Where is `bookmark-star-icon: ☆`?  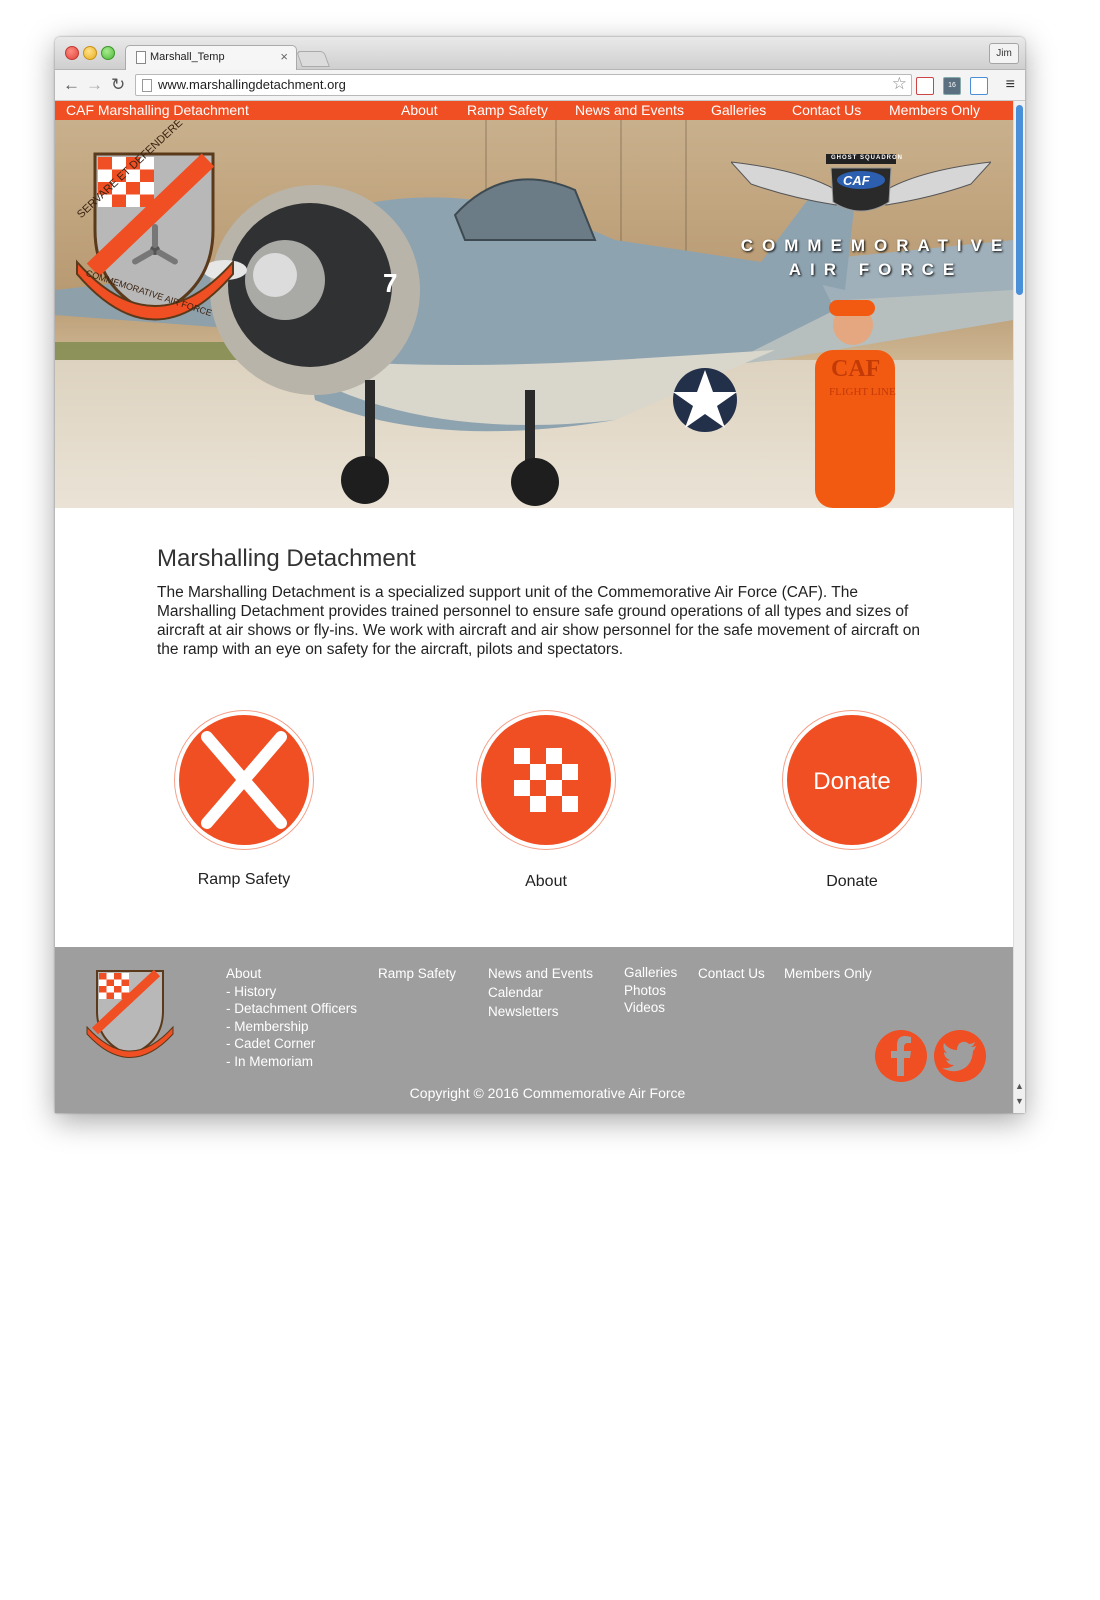 bookmark-star-icon: ☆ is located at coordinates (899, 84).